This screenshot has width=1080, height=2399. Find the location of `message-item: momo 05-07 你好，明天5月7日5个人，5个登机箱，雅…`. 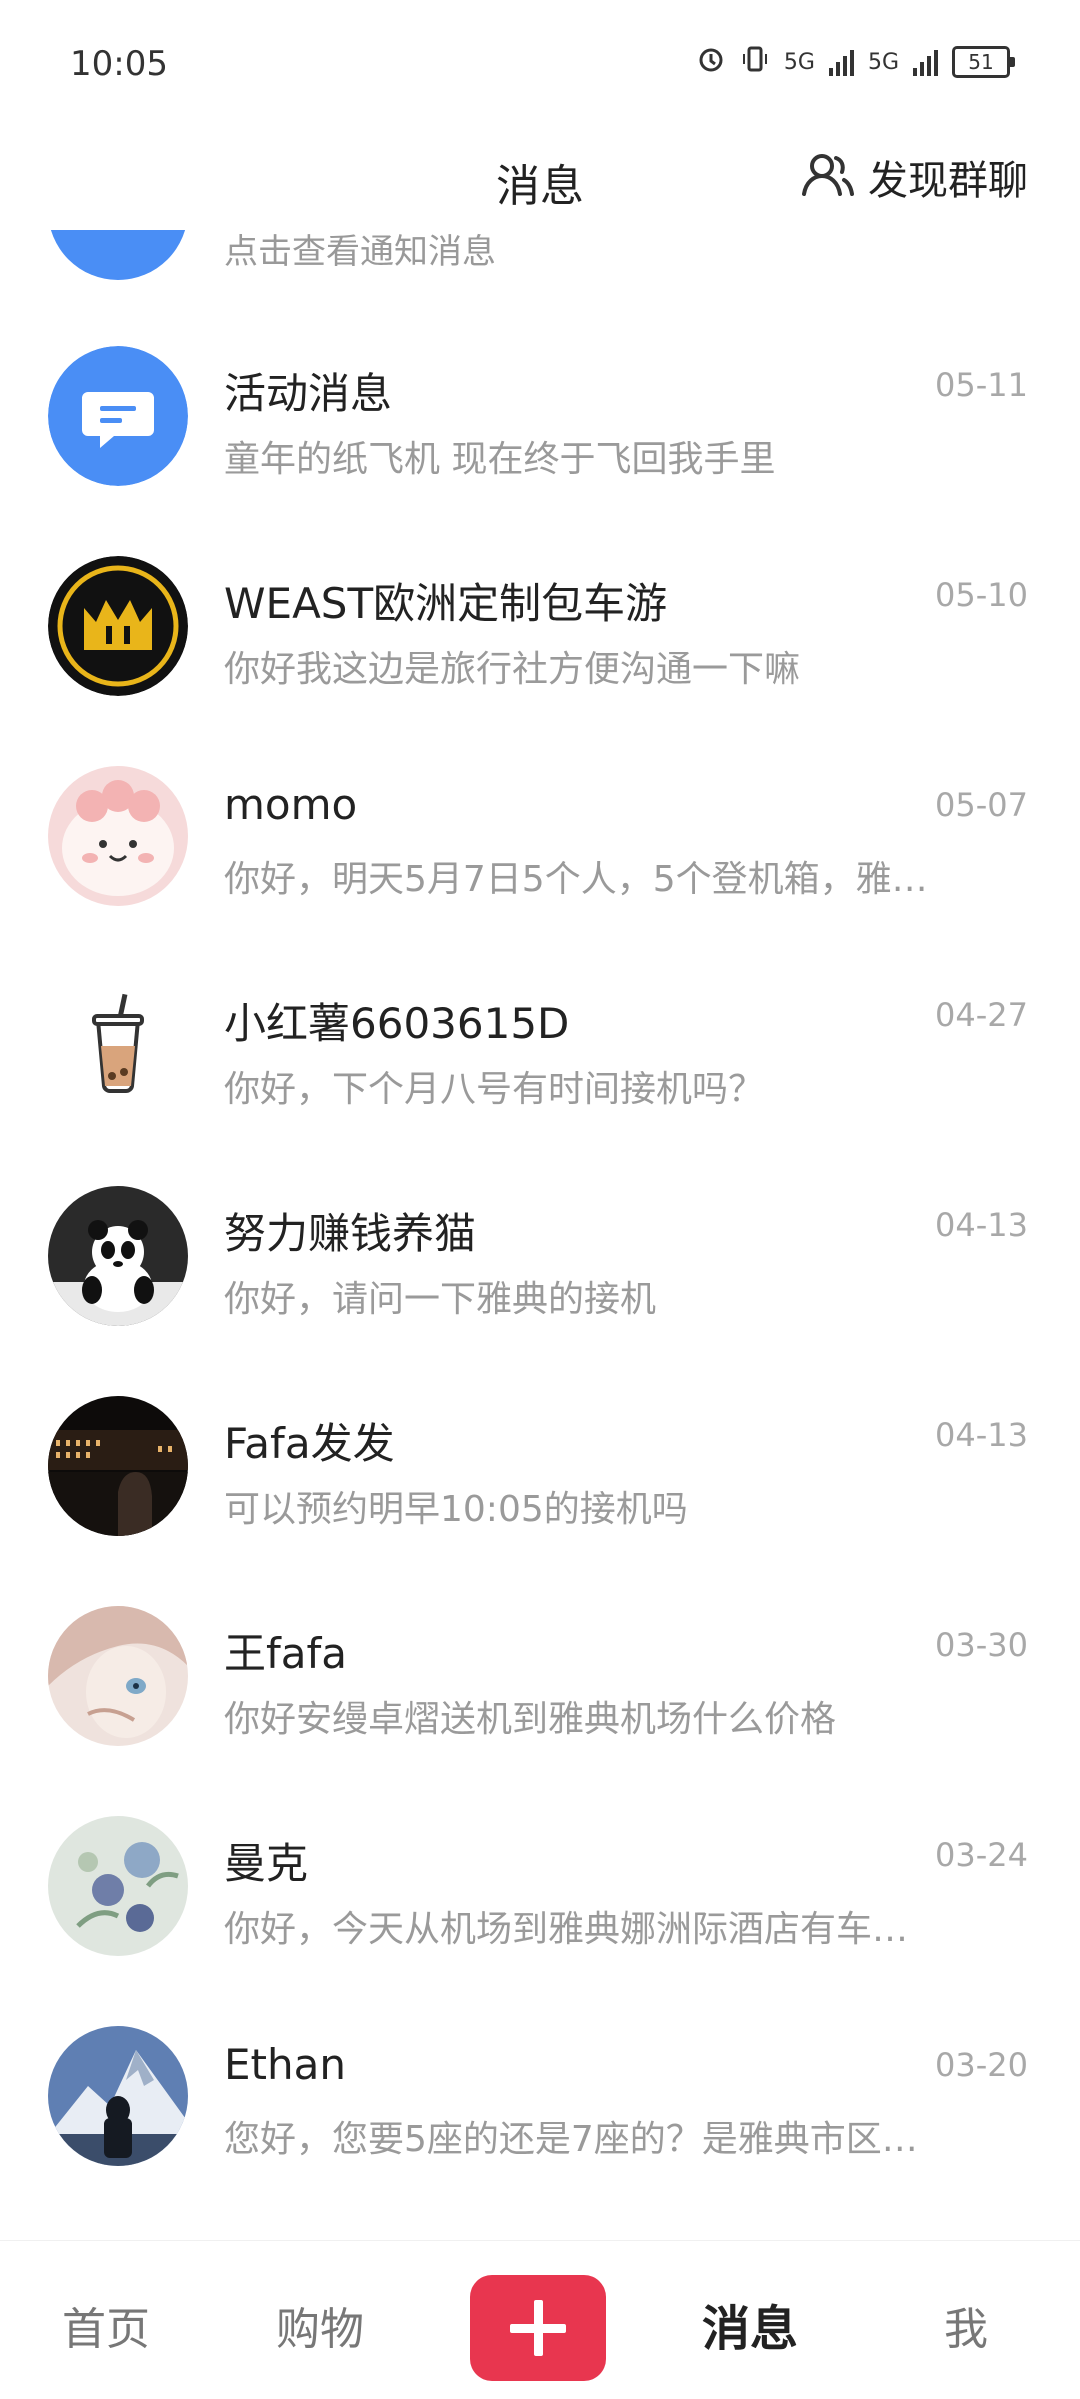

message-item: momo 05-07 你好，明天5月7日5个人，5个登机箱，雅… is located at coordinates (540, 837).